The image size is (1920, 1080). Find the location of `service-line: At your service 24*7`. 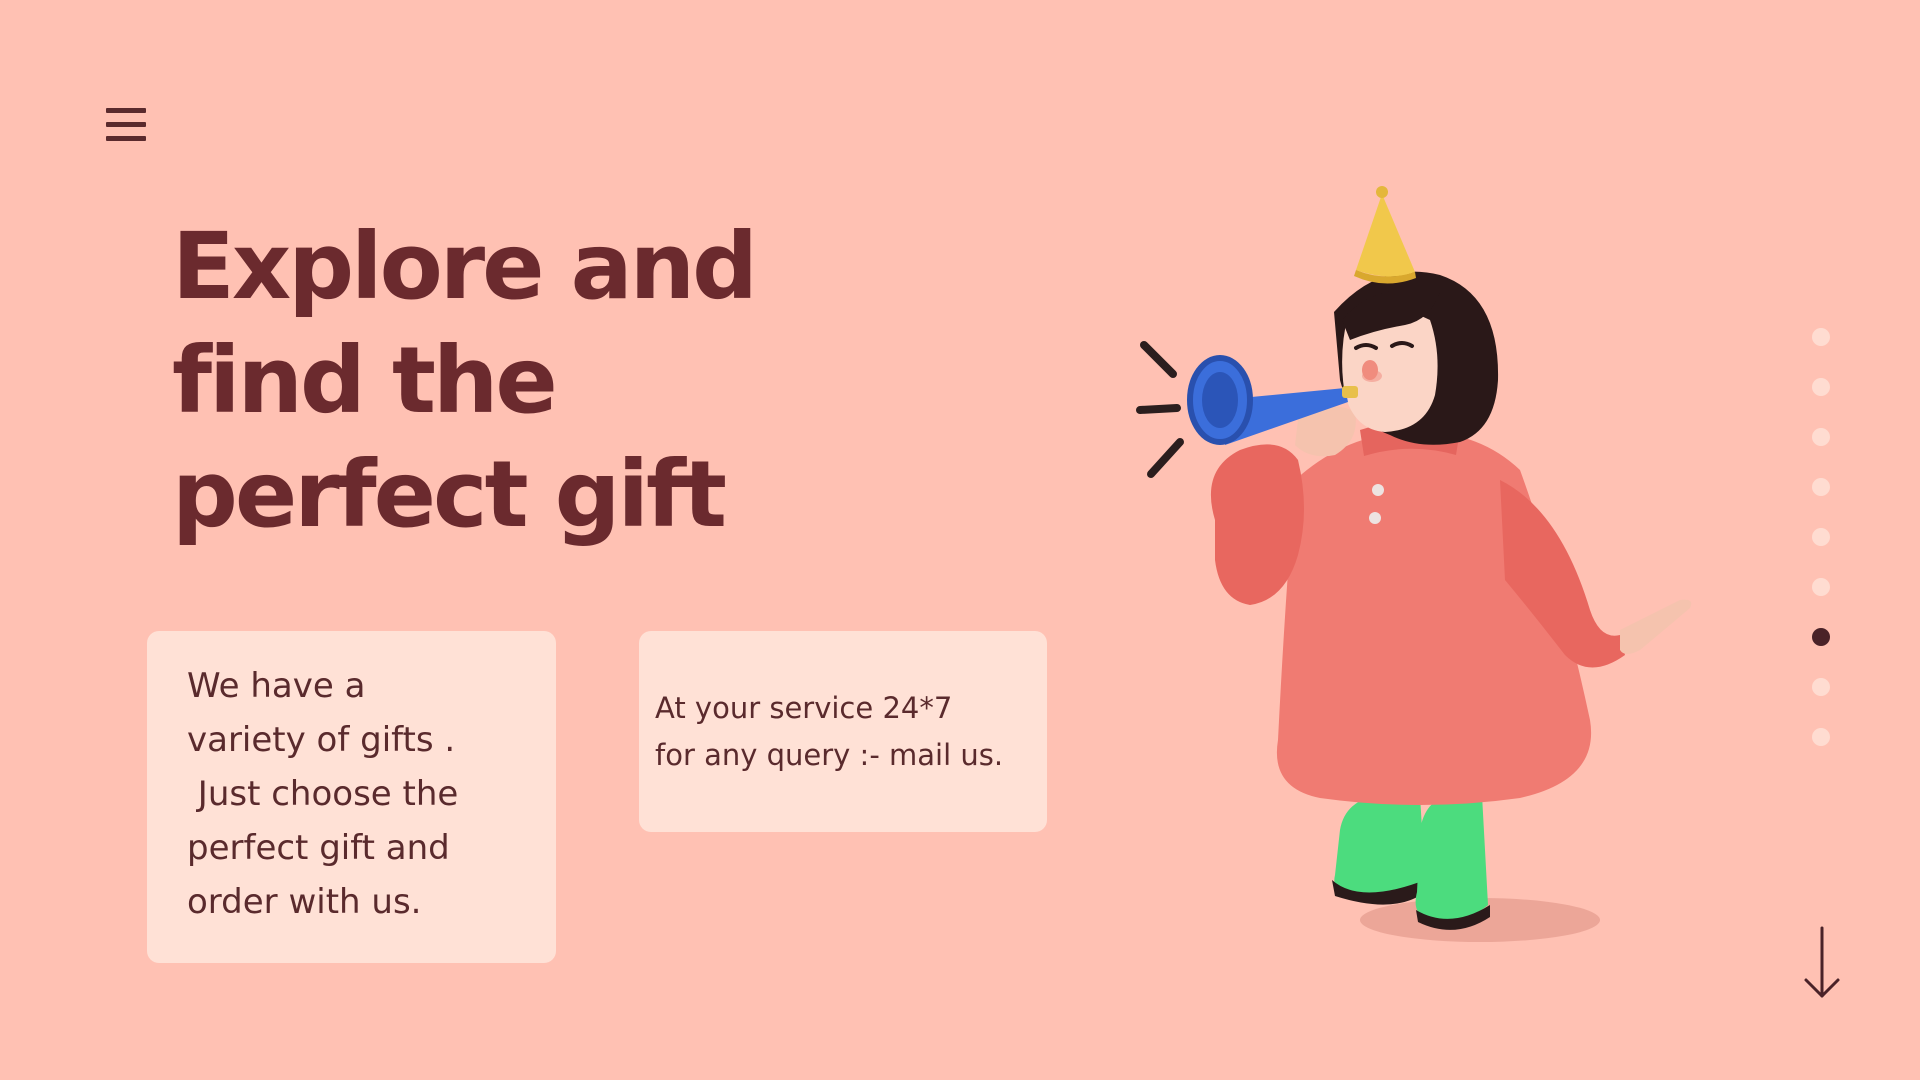

service-line: At your service 24*7 is located at coordinates (804, 708).